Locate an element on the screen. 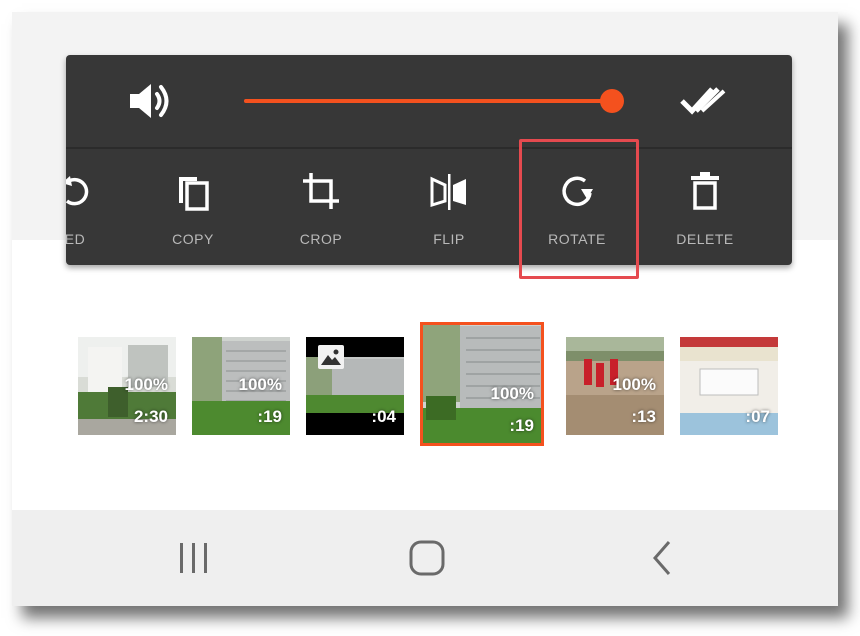 The width and height of the screenshot is (860, 636). home-icon is located at coordinates (427, 558).